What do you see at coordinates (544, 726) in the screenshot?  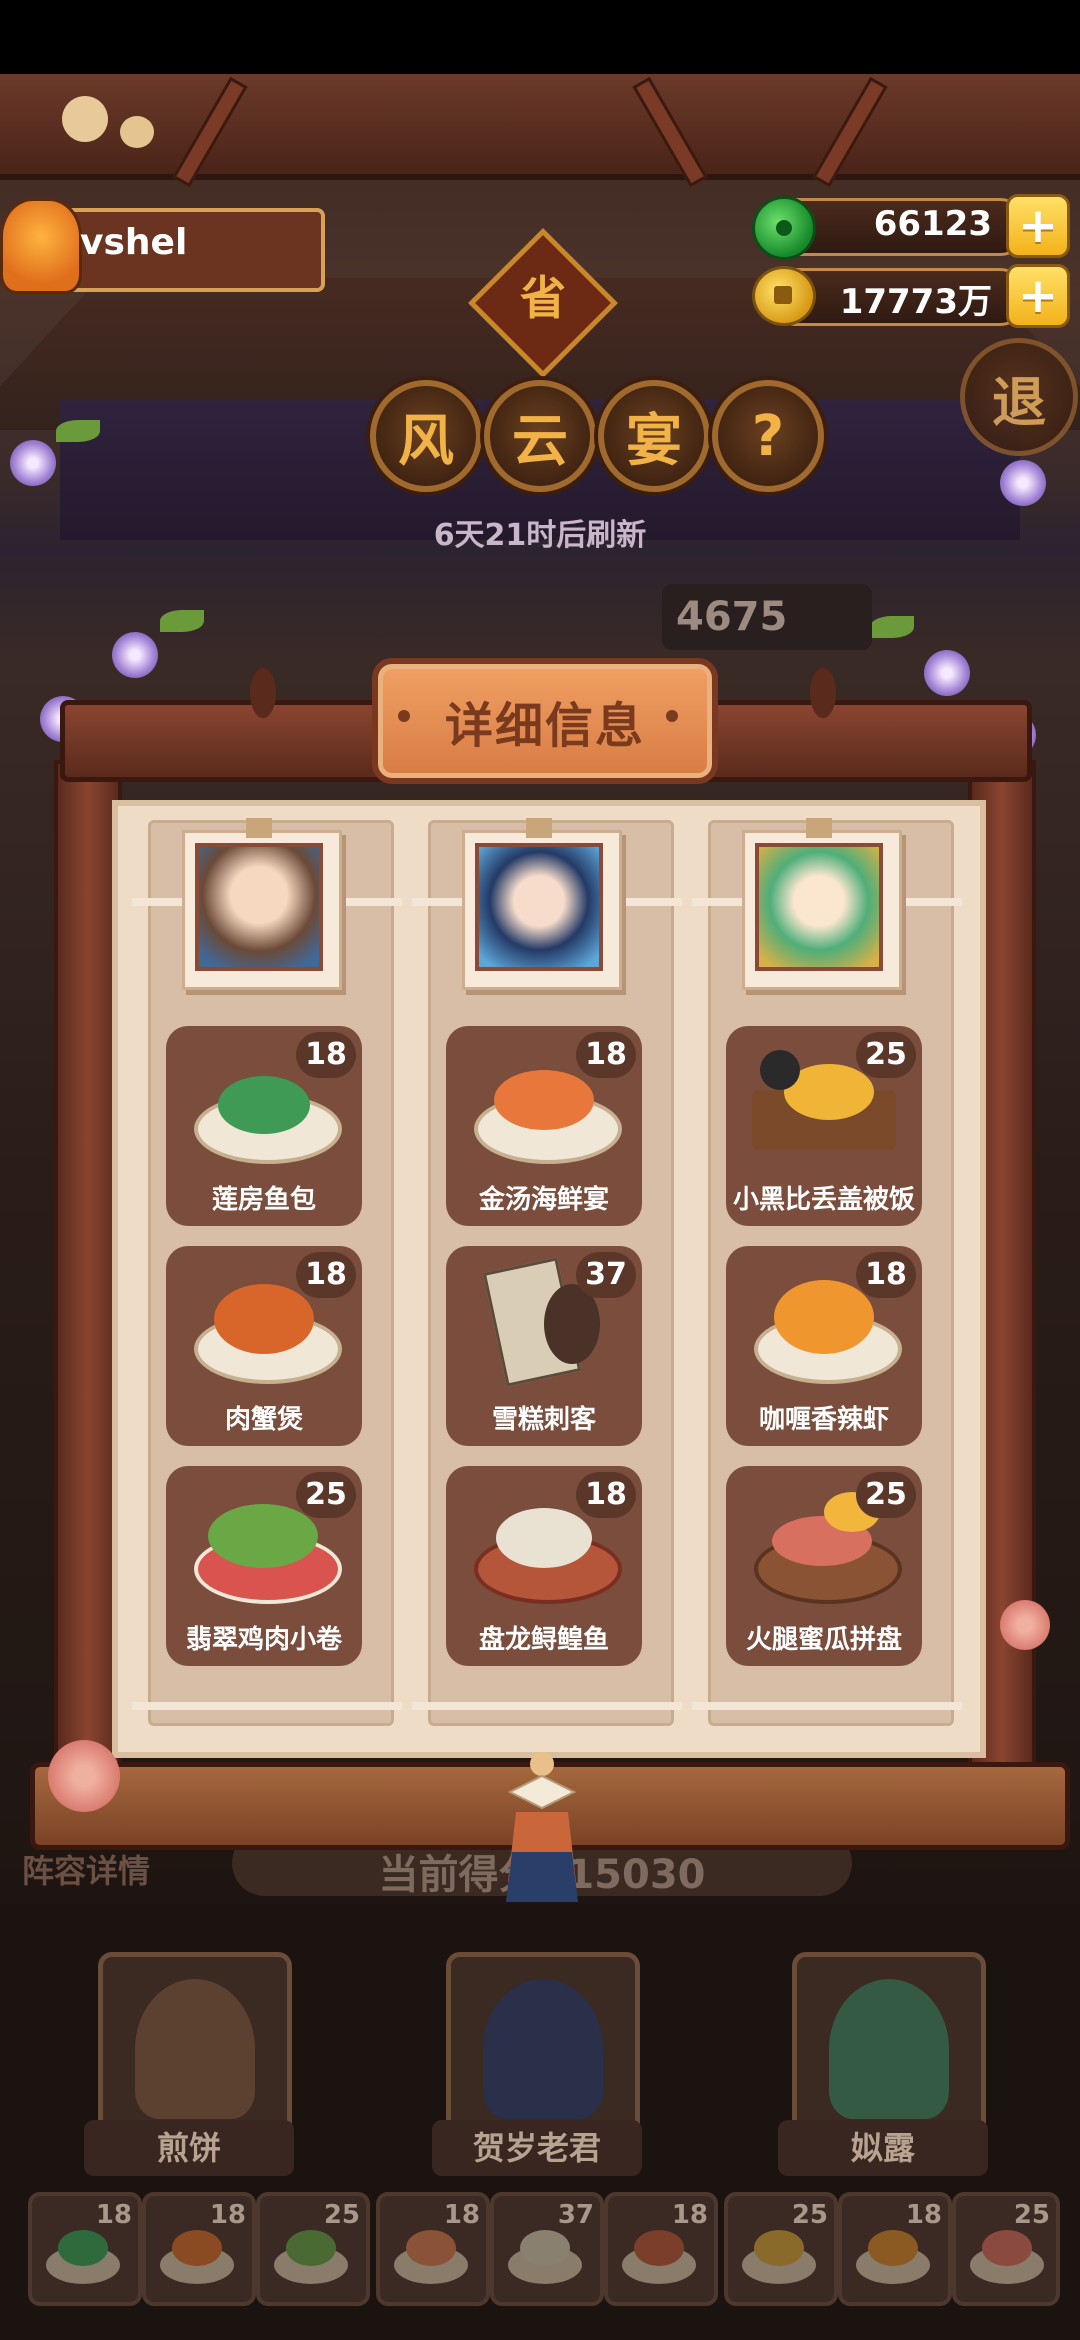 I see `detail-title: 详细信息` at bounding box center [544, 726].